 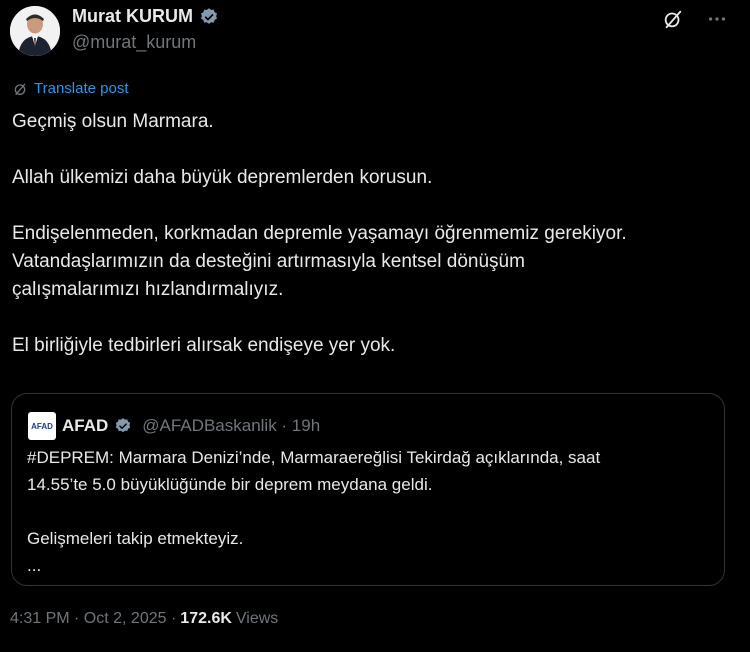 I want to click on post-paragraph-3-line-3: çalışmalarımızı hızlandırmalıyız., so click(x=148, y=289).